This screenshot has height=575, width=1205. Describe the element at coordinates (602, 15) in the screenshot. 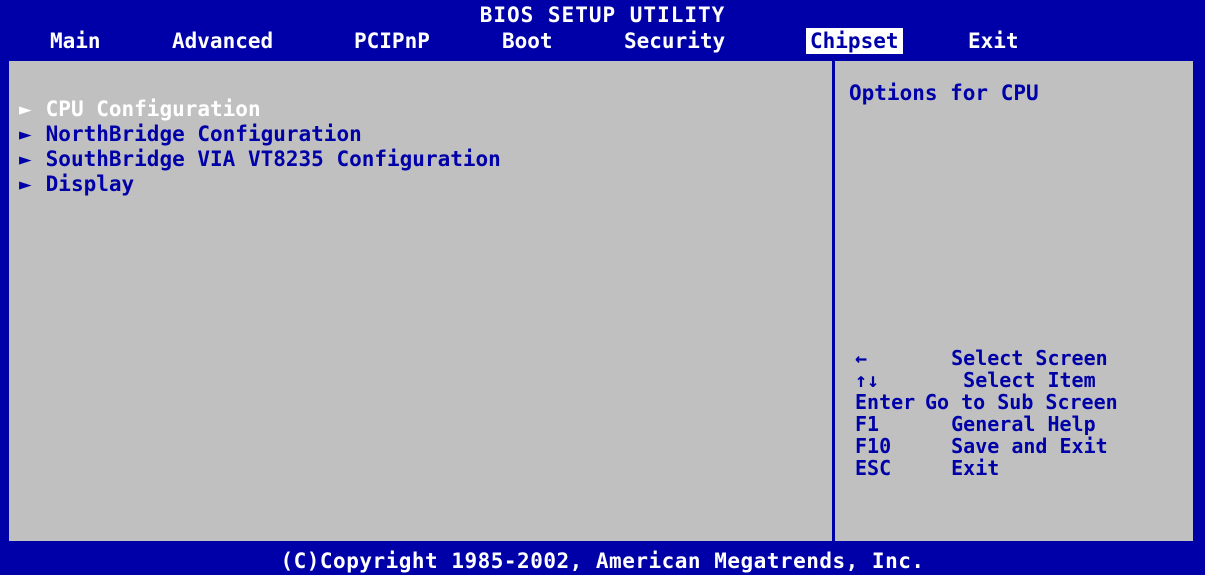

I see `window-title: BIOS SETUP UTILITY` at that location.